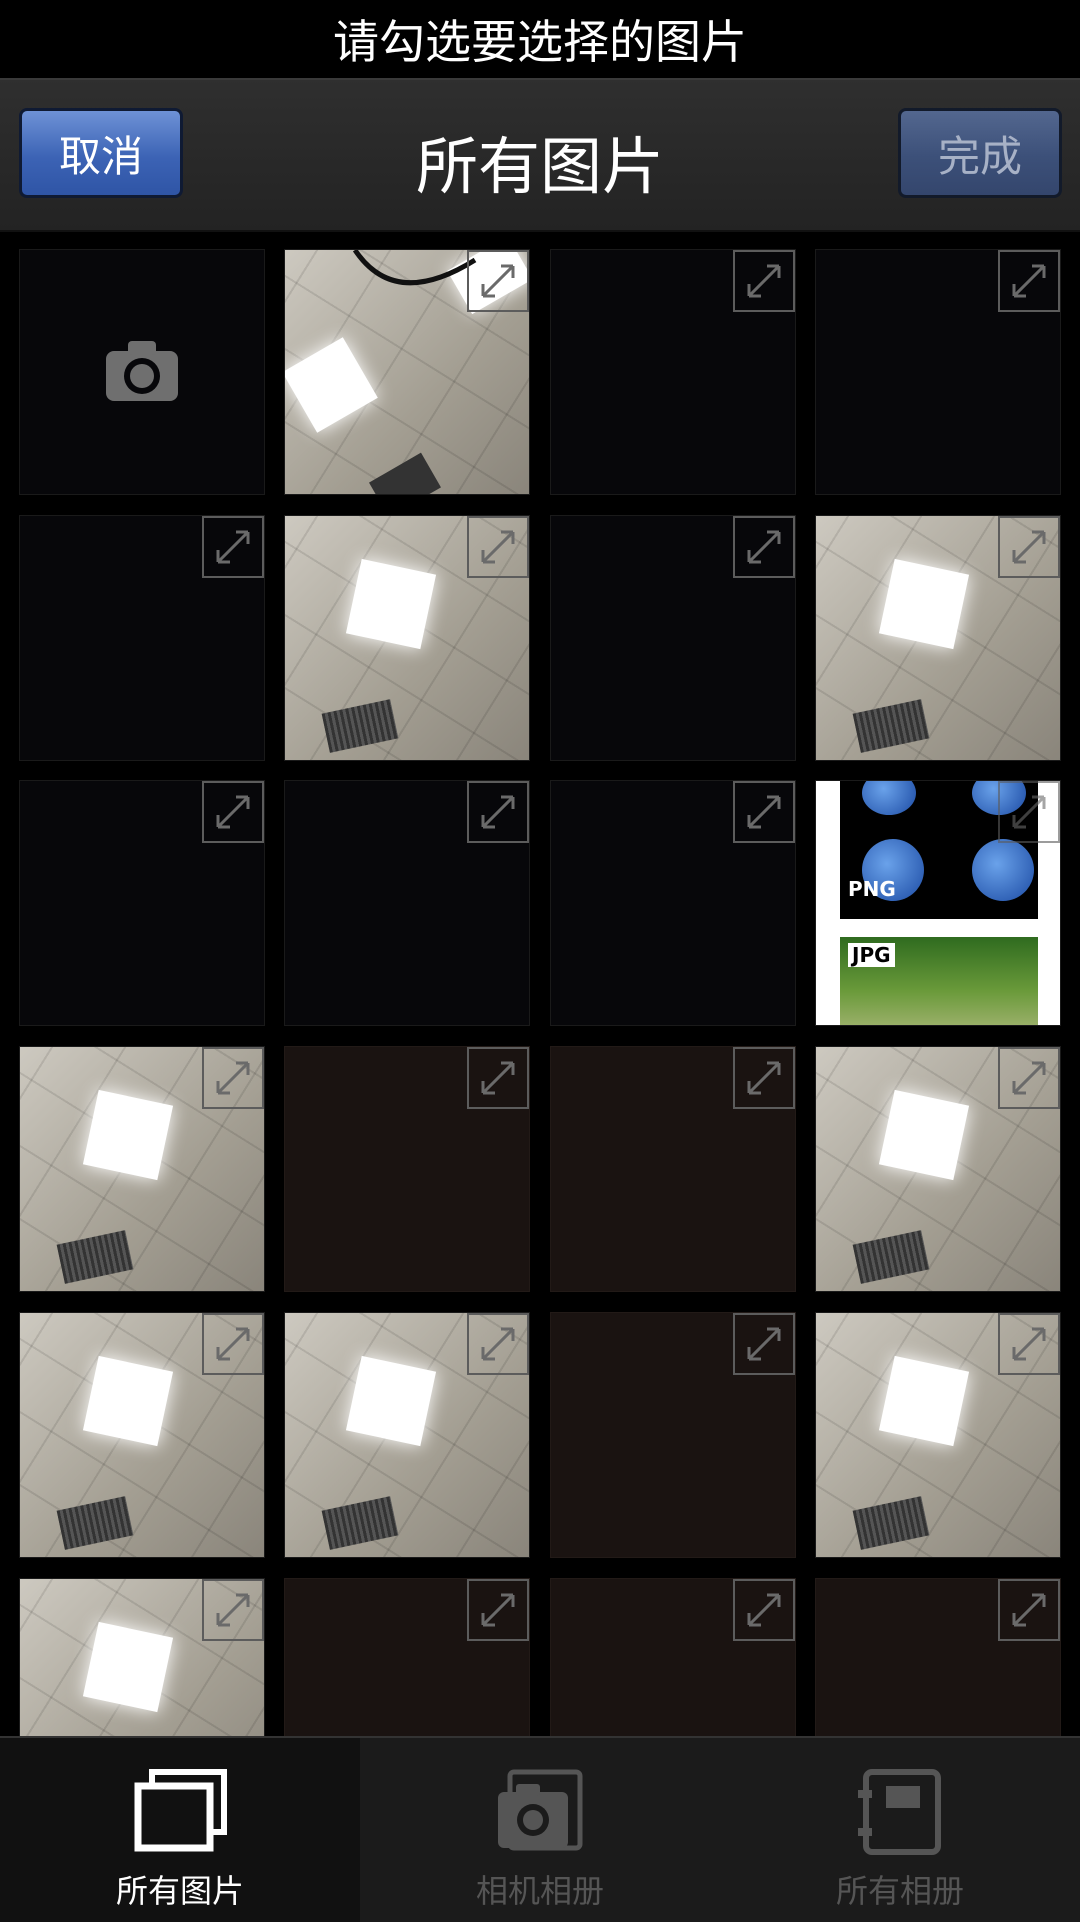 The width and height of the screenshot is (1080, 1922). I want to click on jpg-label: JPG, so click(871, 955).